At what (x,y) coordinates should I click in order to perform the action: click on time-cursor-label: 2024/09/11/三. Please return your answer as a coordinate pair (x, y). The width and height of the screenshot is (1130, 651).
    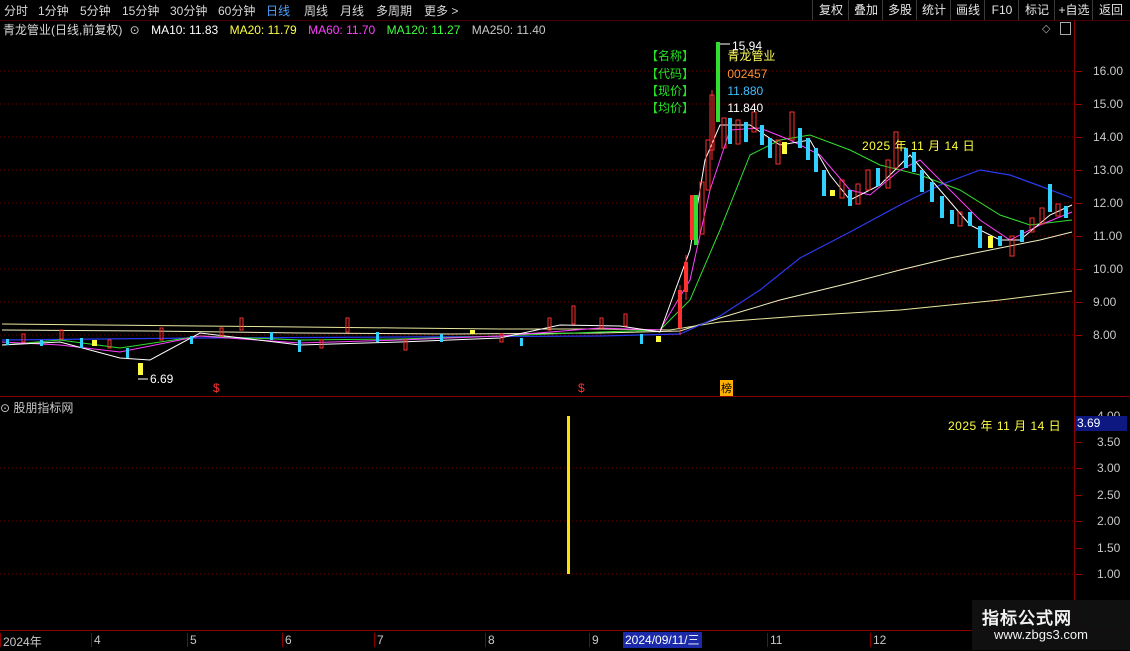
    Looking at the image, I should click on (662, 640).